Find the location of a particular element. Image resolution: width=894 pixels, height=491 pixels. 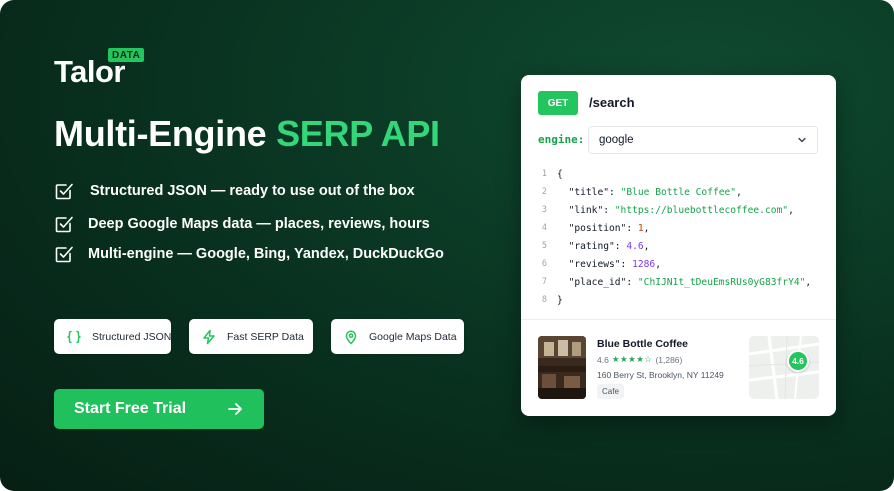

json-key: "rating" is located at coordinates (591, 246).